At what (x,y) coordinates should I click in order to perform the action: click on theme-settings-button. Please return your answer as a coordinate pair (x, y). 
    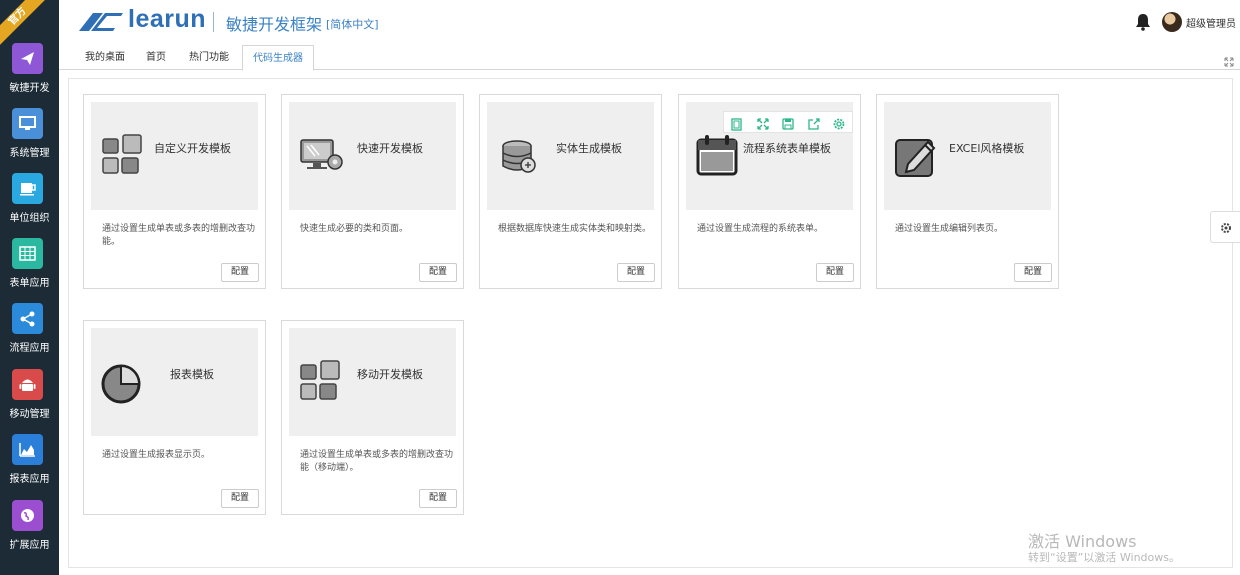
    Looking at the image, I should click on (1225, 227).